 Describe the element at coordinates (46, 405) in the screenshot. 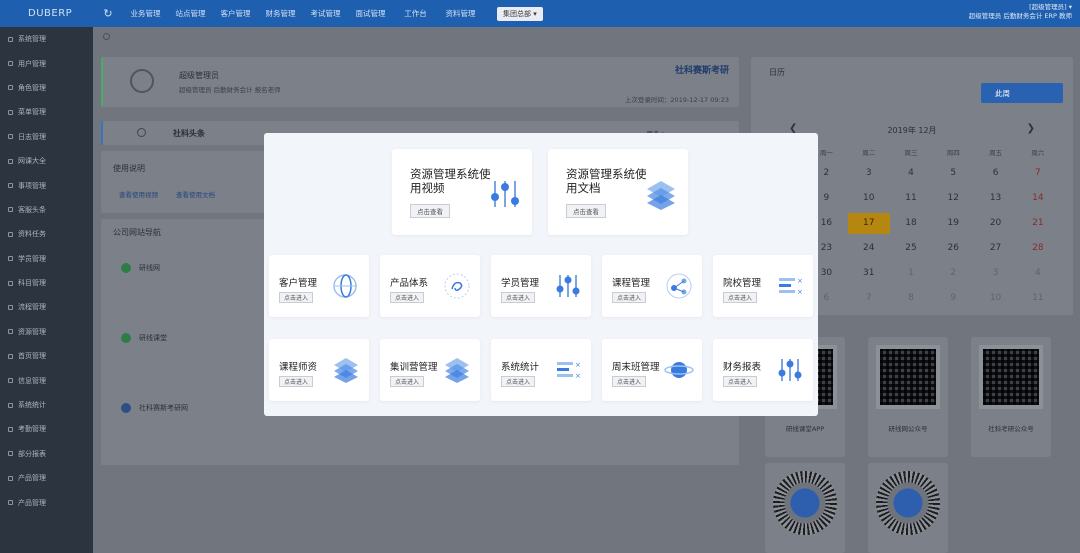

I see `sidebar-item: 系统统计` at that location.